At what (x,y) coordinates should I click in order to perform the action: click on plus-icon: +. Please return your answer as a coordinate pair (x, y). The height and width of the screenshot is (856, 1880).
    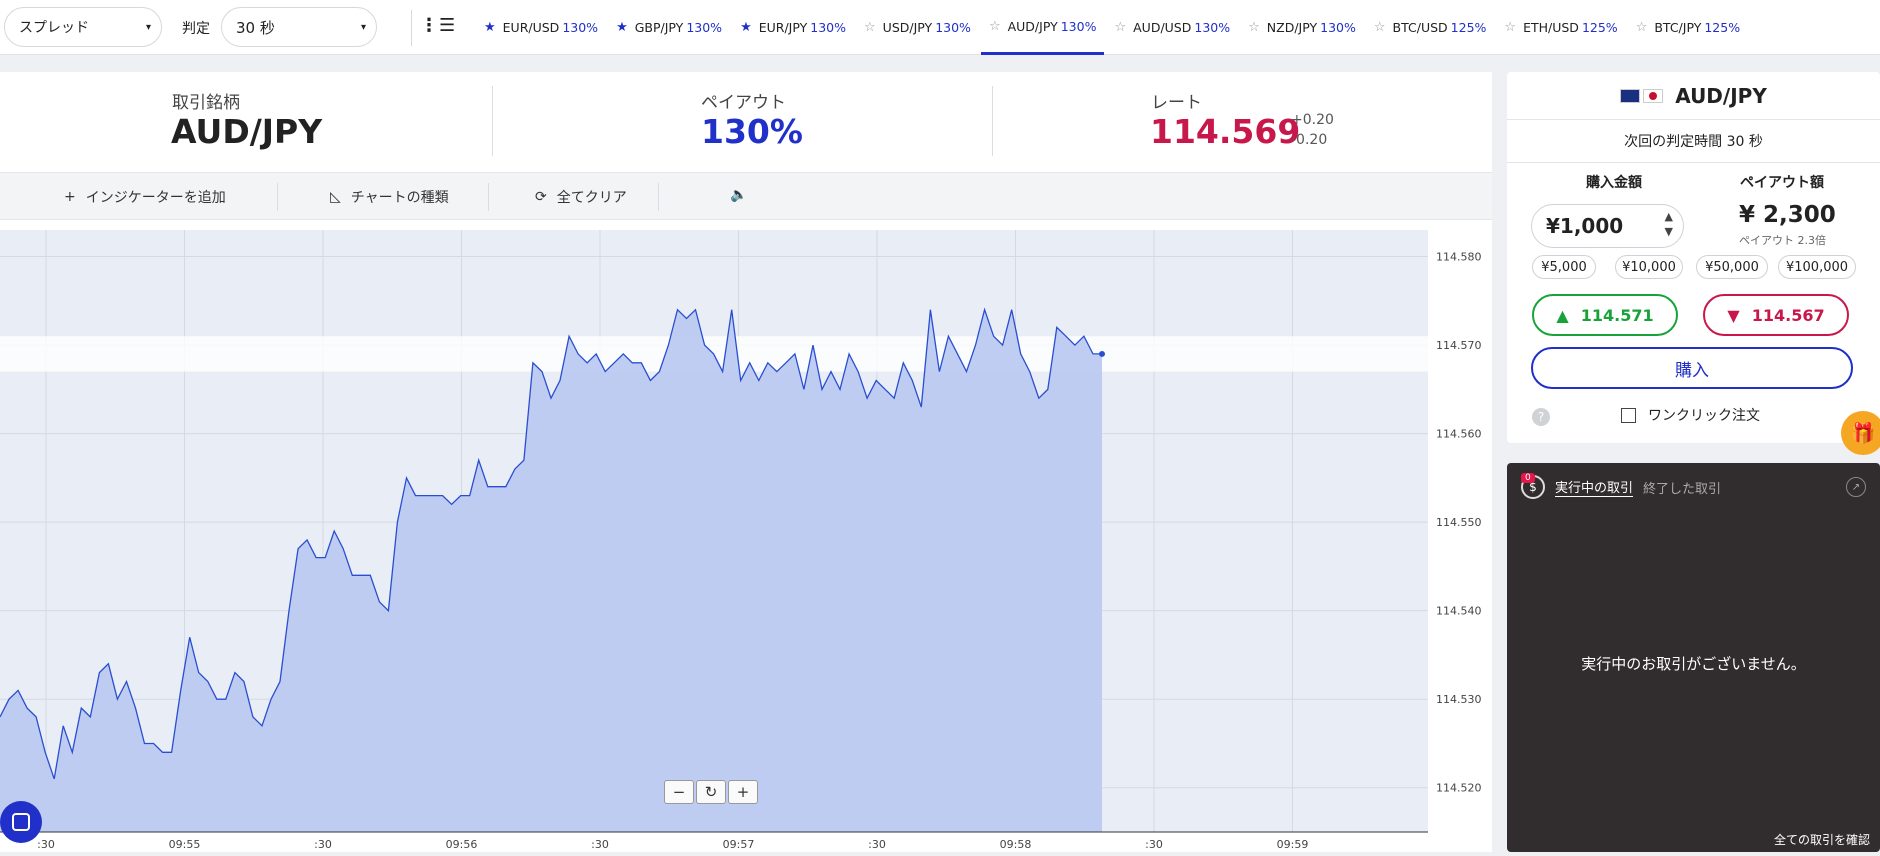
    Looking at the image, I should click on (70, 197).